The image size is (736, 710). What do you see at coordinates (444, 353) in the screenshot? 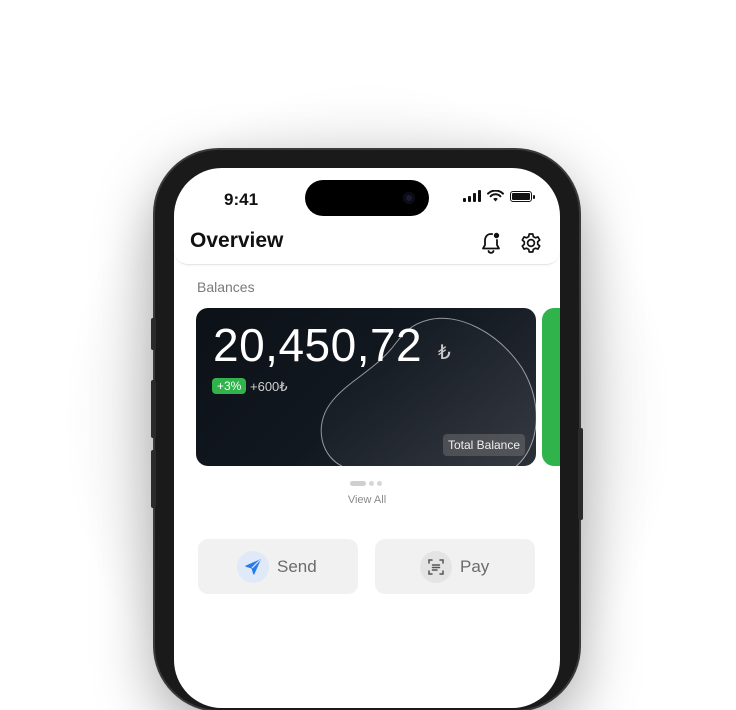
I see `currency-symbol: ₺` at bounding box center [444, 353].